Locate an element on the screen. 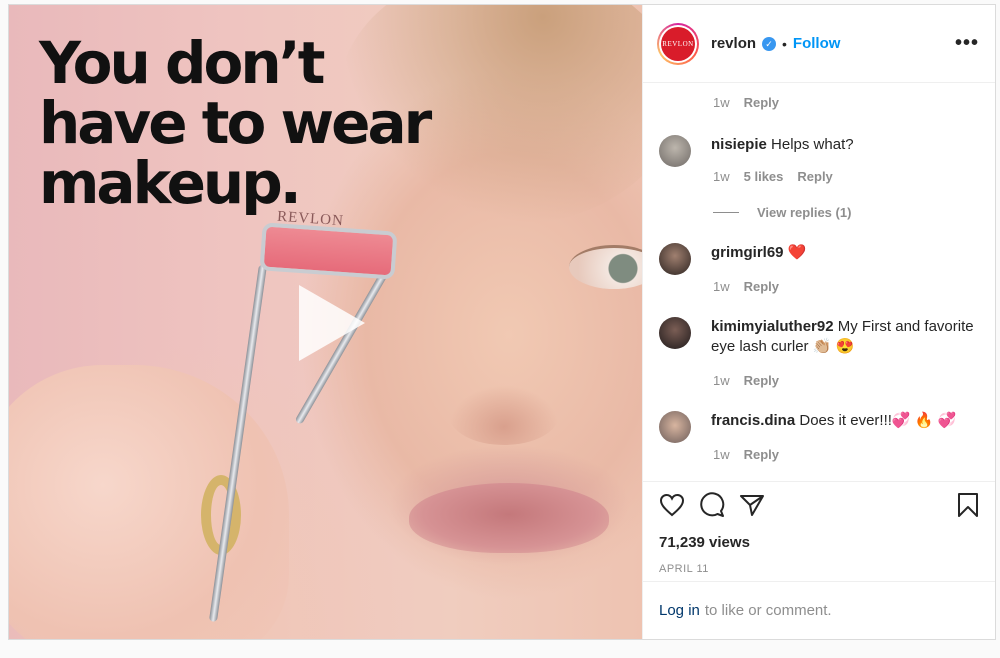 The width and height of the screenshot is (1000, 658). comment: grimgirl69 ❤️ is located at coordinates (821, 259).